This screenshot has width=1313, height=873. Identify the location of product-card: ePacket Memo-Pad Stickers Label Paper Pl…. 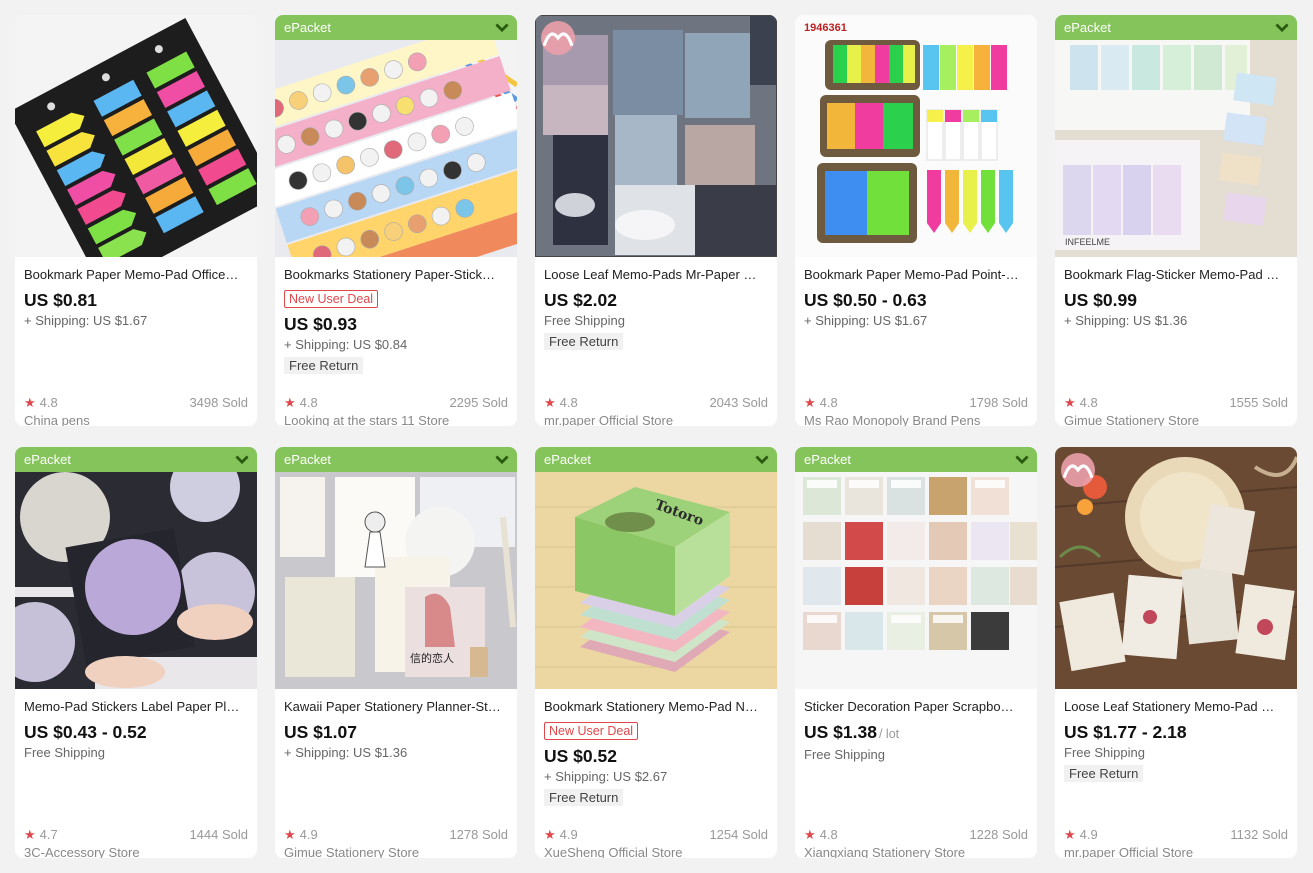
(136, 652).